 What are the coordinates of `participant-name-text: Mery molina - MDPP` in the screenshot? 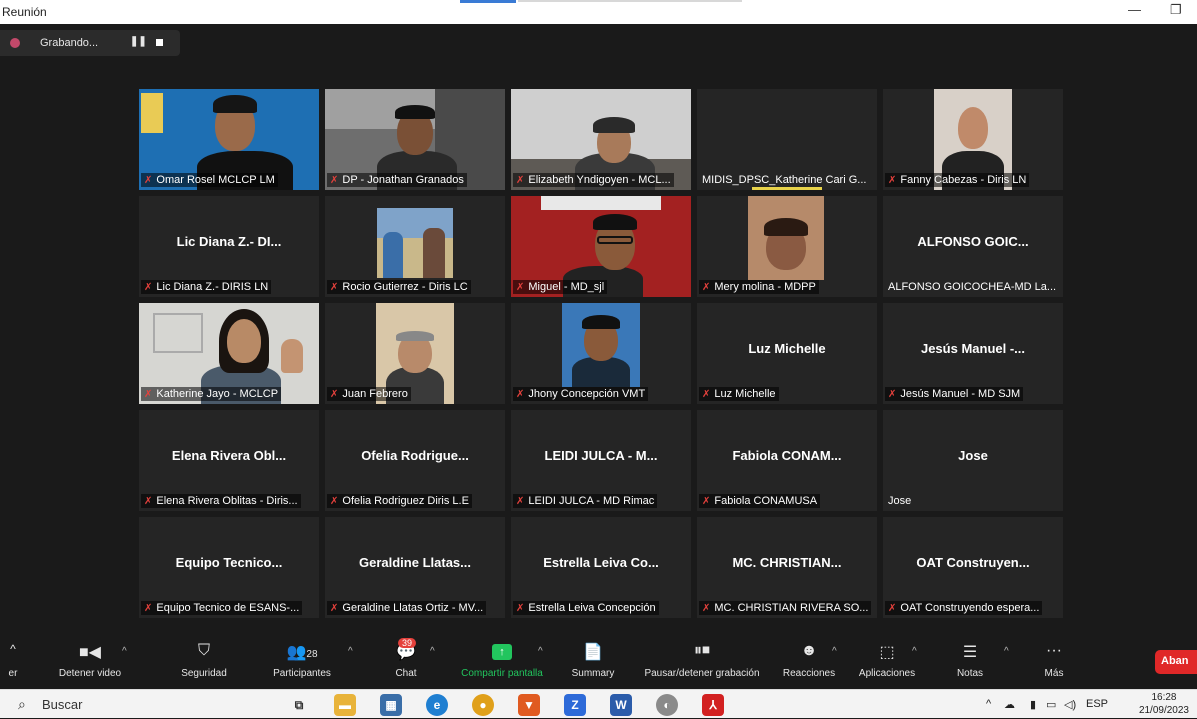 It's located at (765, 287).